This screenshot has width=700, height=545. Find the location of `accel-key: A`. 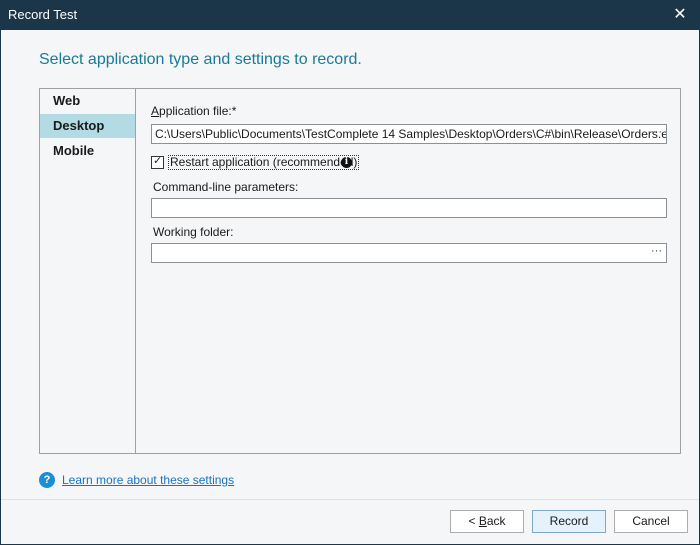

accel-key: A is located at coordinates (155, 111).